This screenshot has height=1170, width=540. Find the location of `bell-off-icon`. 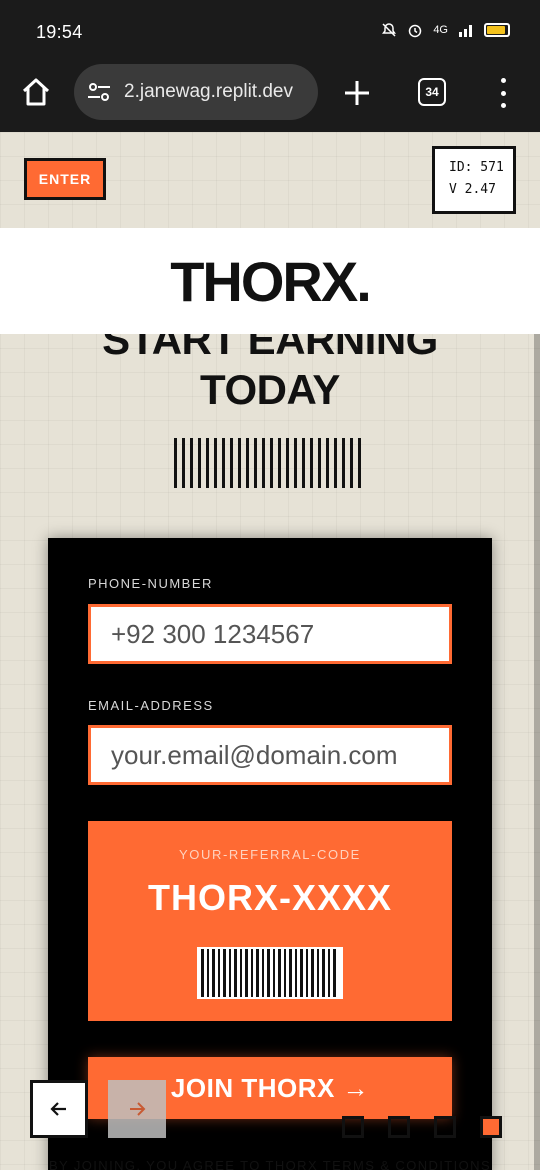

bell-off-icon is located at coordinates (389, 30).